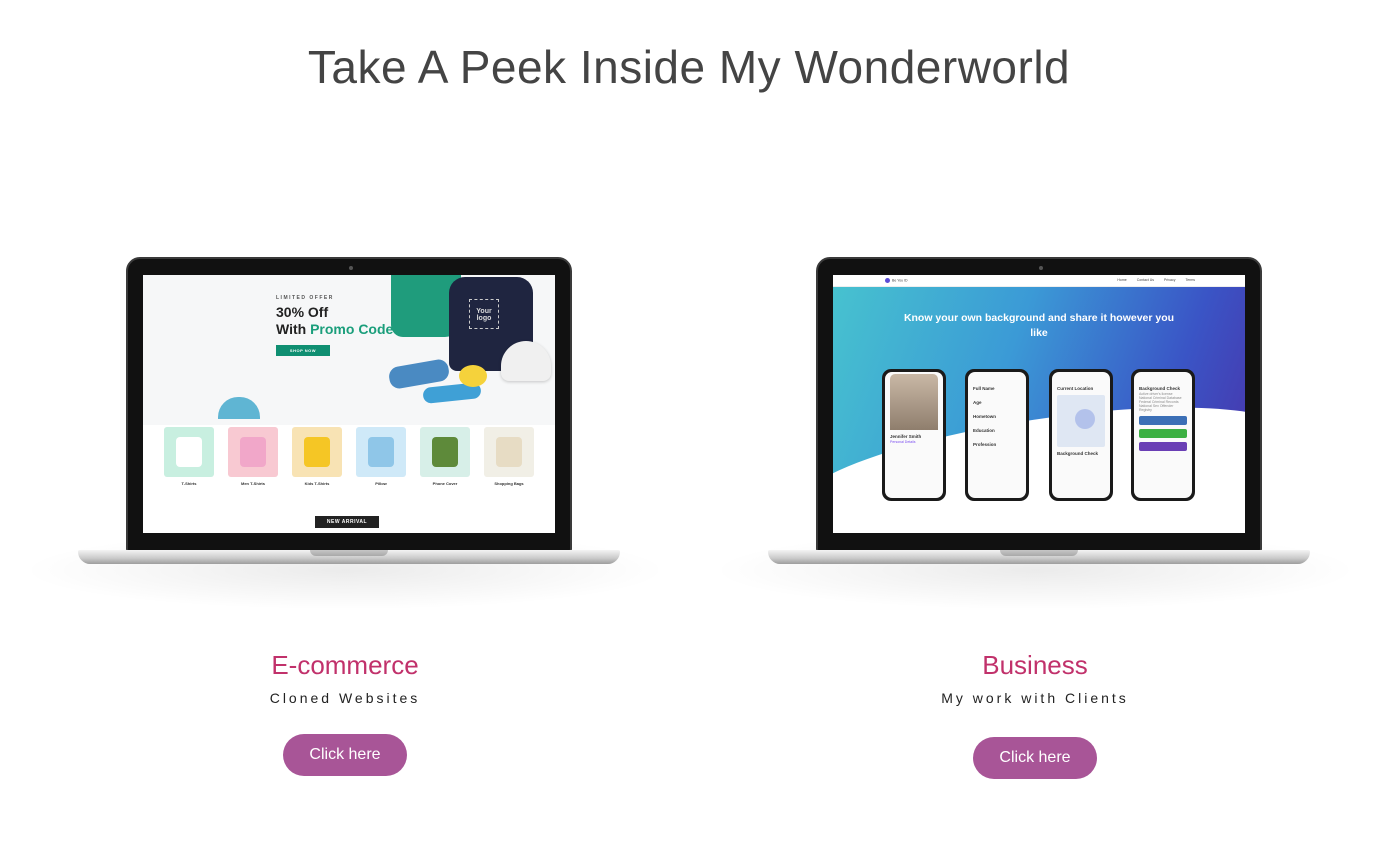 The image size is (1385, 844). Describe the element at coordinates (1163, 446) in the screenshot. I see `mail-icon` at that location.